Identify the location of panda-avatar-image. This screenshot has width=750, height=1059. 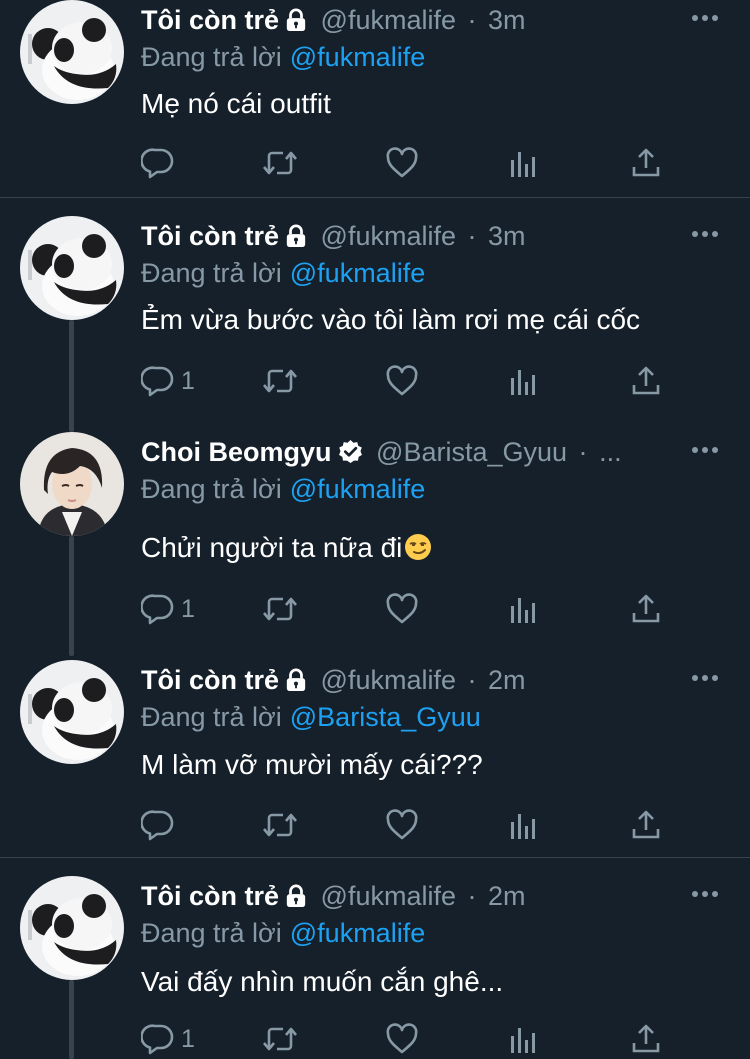
(72, 928).